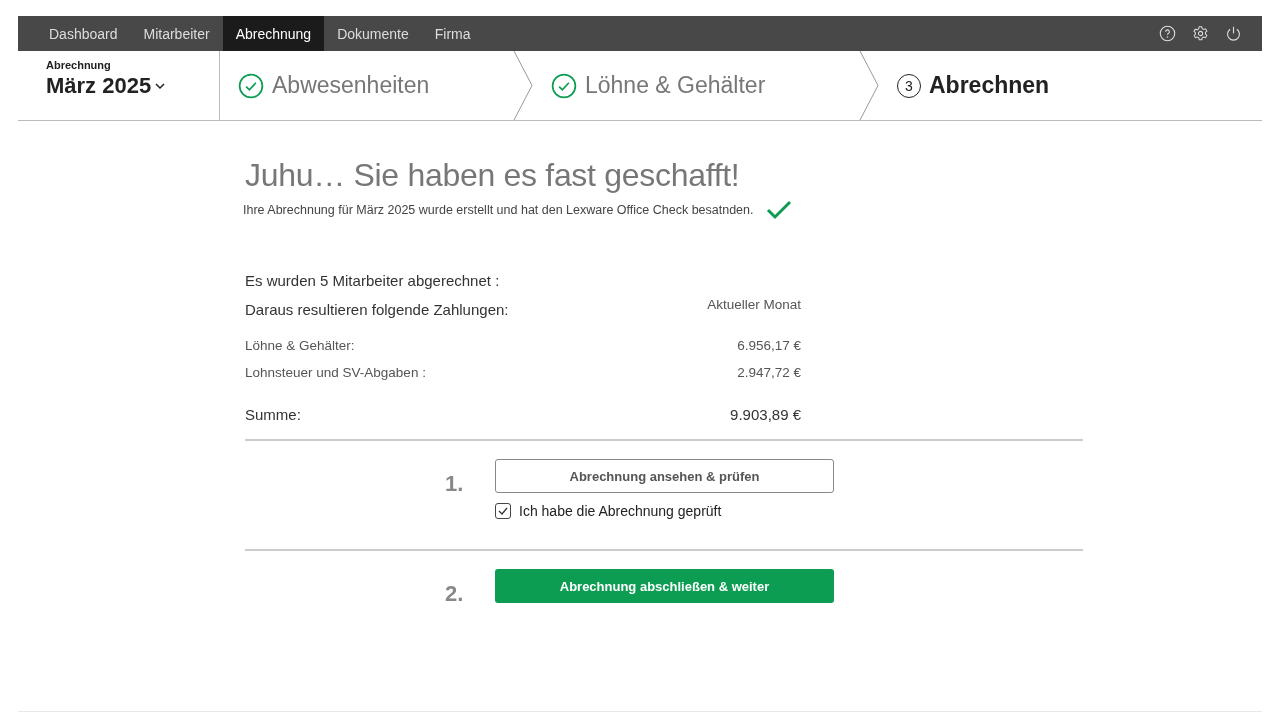 This screenshot has height=728, width=1278. Describe the element at coordinates (620, 511) in the screenshot. I see `checkbox-label: Ich habe die Abrechnung geprüft` at that location.